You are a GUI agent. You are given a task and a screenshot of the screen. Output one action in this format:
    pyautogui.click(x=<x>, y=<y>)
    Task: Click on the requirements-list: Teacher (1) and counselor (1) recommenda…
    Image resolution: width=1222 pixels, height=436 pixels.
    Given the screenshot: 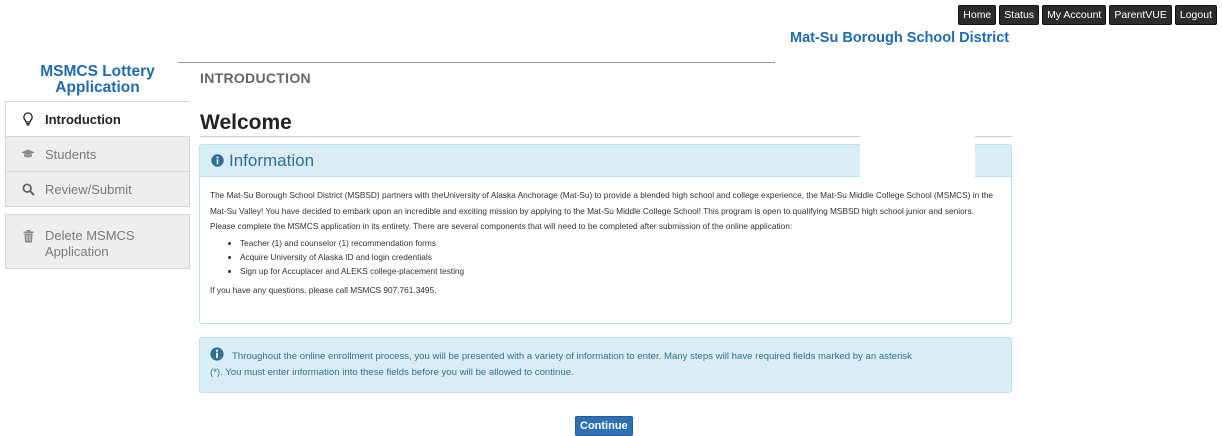 What is the action you would take?
    pyautogui.click(x=605, y=257)
    